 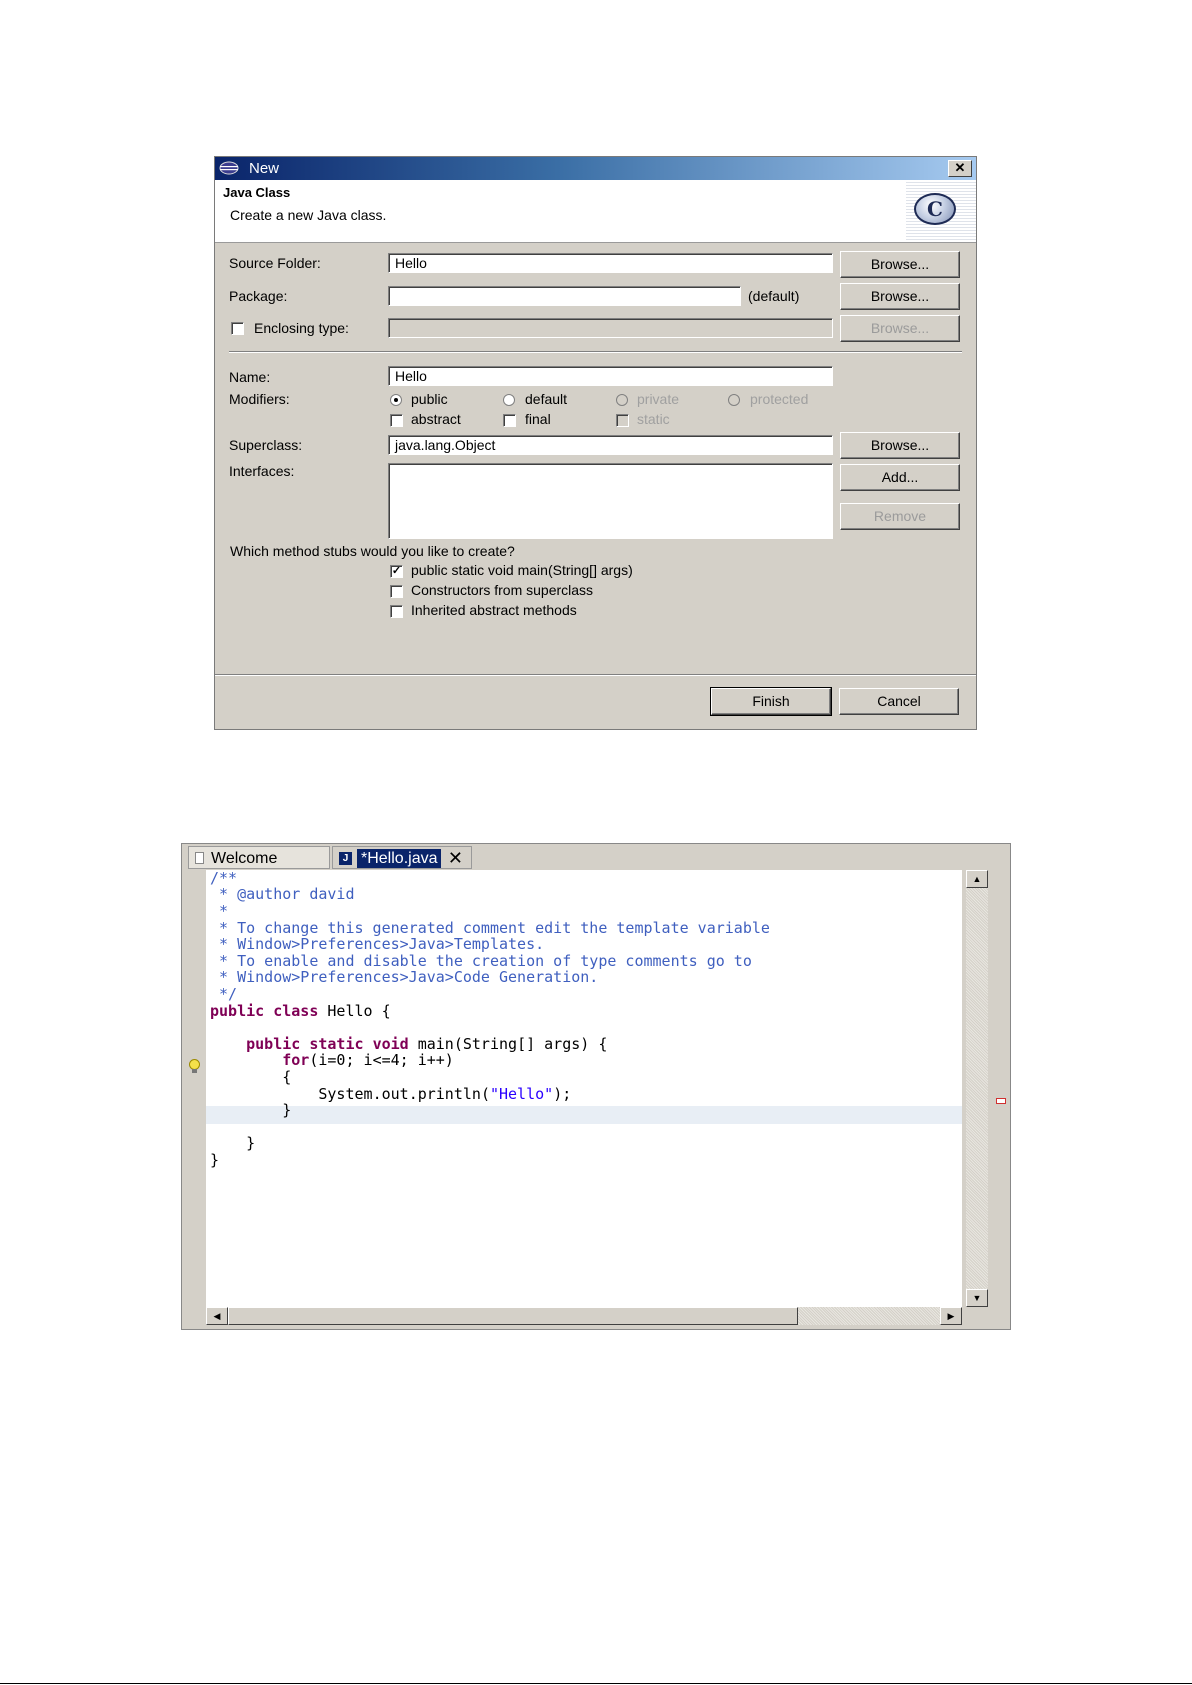 I want to click on code-line: for(i=0; i<=4; i++), so click(x=368, y=1060).